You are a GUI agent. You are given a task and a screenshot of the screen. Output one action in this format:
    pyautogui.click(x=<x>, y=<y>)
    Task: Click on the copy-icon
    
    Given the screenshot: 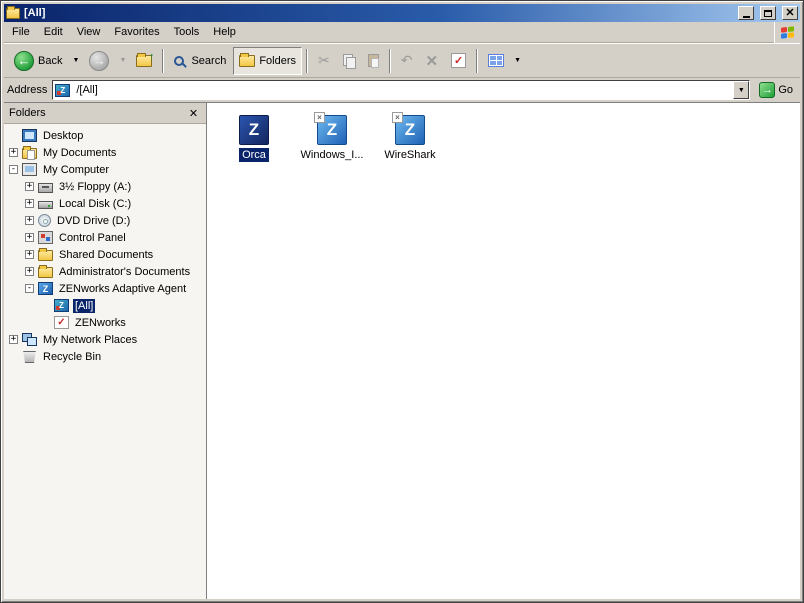 What is the action you would take?
    pyautogui.click(x=349, y=61)
    